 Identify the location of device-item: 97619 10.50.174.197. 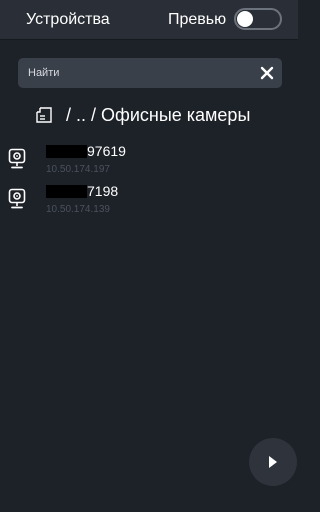
(149, 163).